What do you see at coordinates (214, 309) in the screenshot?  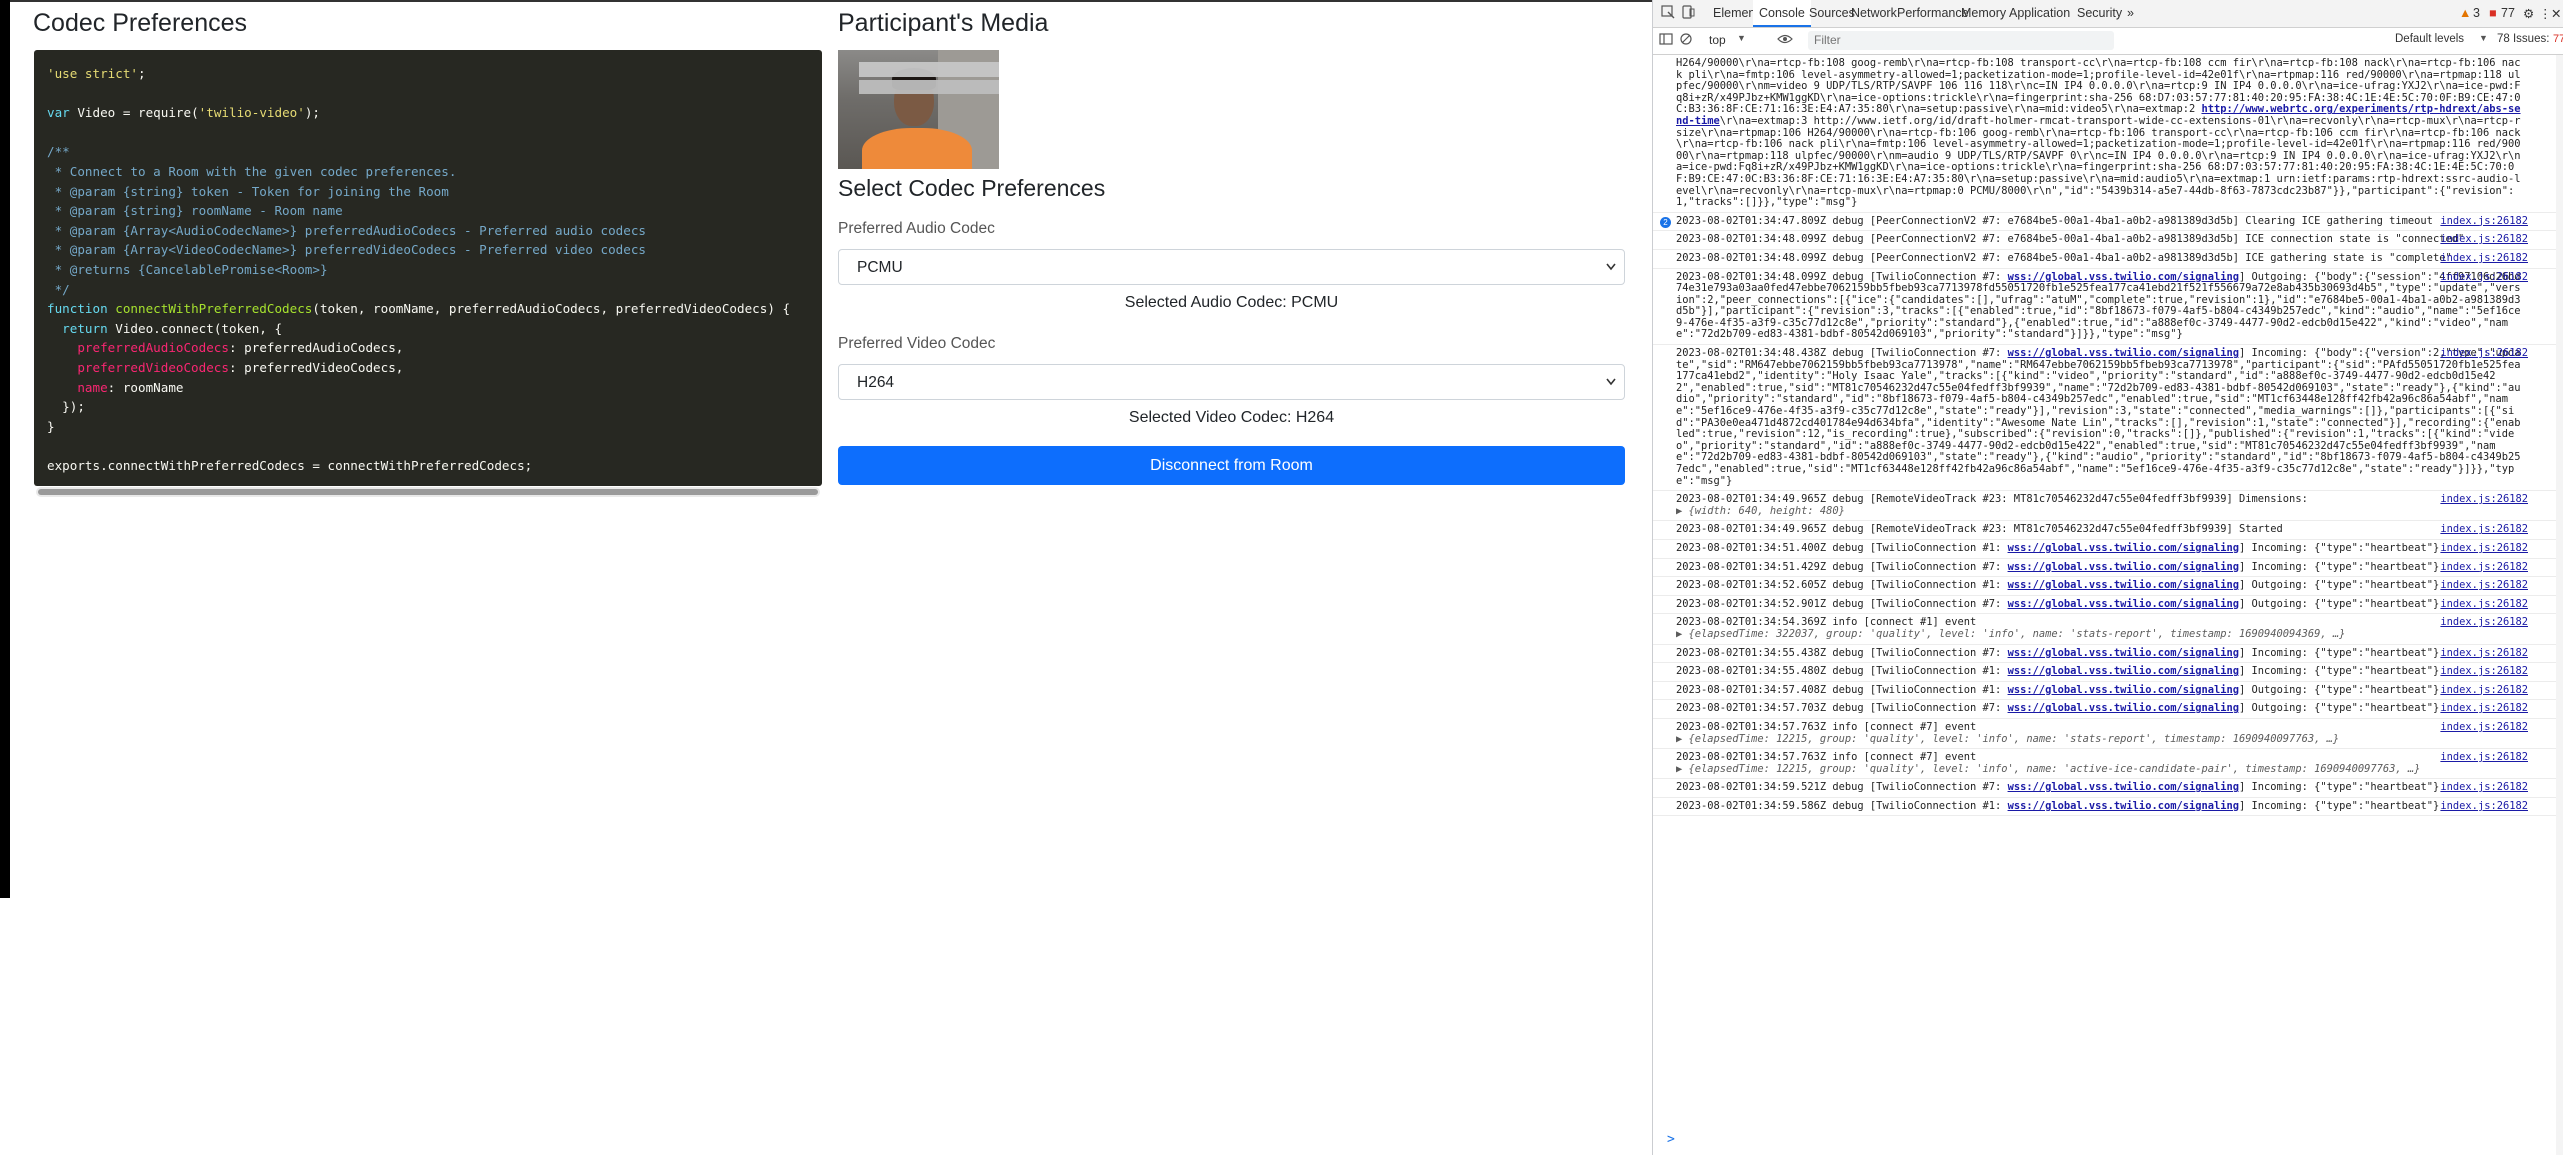 I see `code-token: connectWithPreferredCodecs` at bounding box center [214, 309].